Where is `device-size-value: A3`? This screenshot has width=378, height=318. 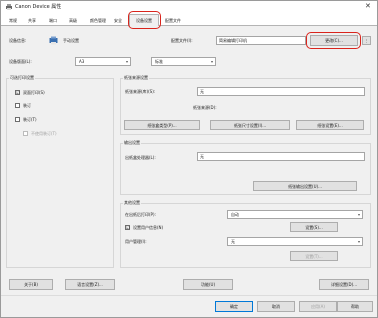
device-size-value: A3 is located at coordinates (82, 61).